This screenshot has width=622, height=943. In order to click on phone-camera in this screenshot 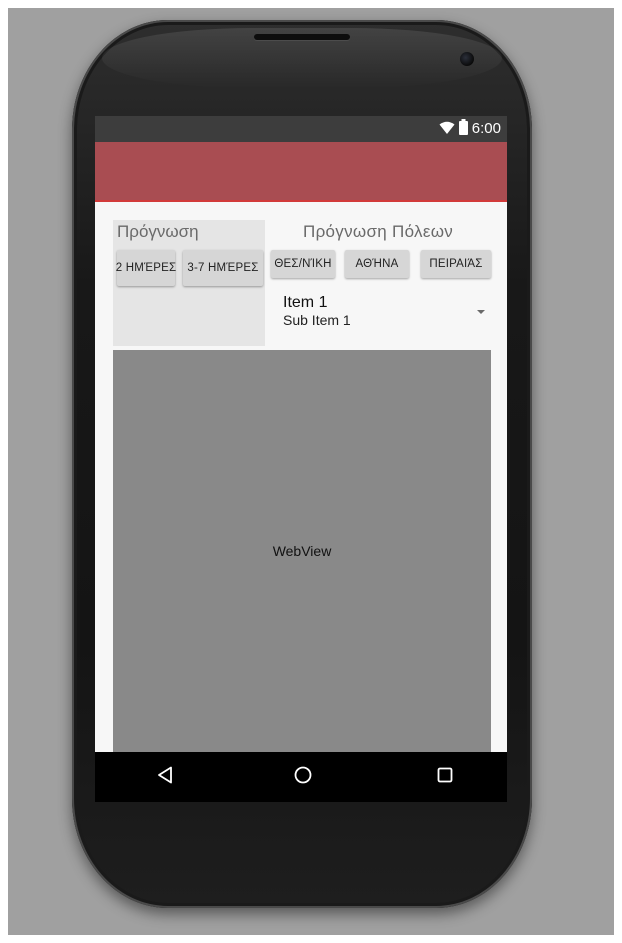, I will do `click(467, 59)`.